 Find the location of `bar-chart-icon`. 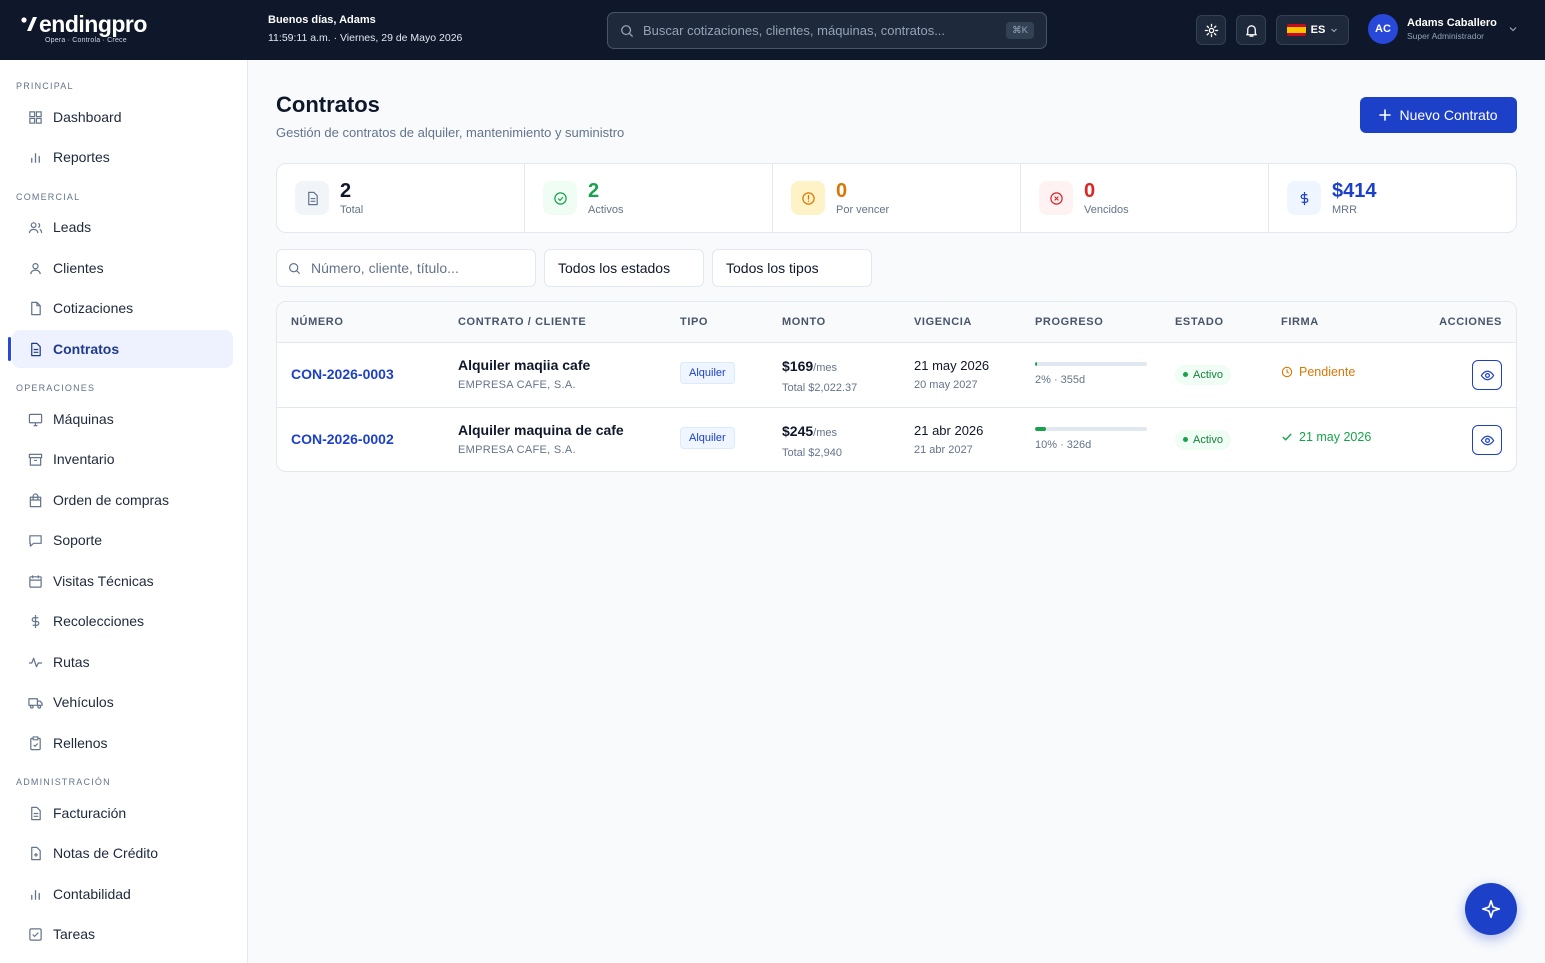

bar-chart-icon is located at coordinates (35, 157).